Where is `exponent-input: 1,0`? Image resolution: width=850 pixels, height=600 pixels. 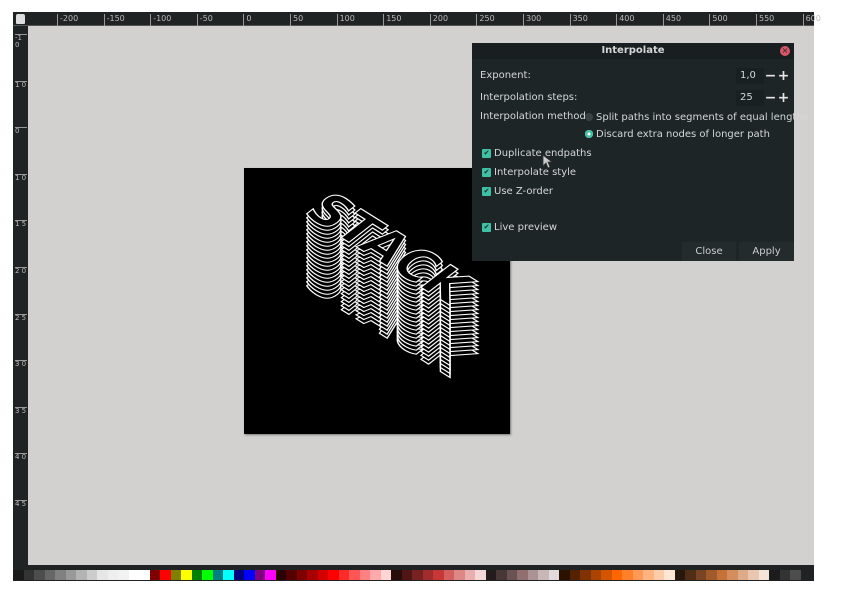 exponent-input: 1,0 is located at coordinates (750, 76).